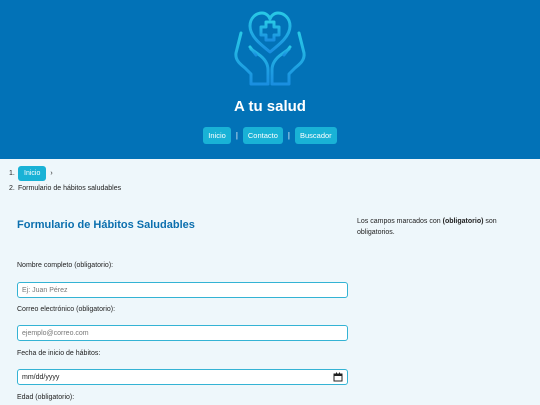 This screenshot has width=540, height=405. What do you see at coordinates (182, 333) in the screenshot?
I see `email-input: ejemplo@correo.com` at bounding box center [182, 333].